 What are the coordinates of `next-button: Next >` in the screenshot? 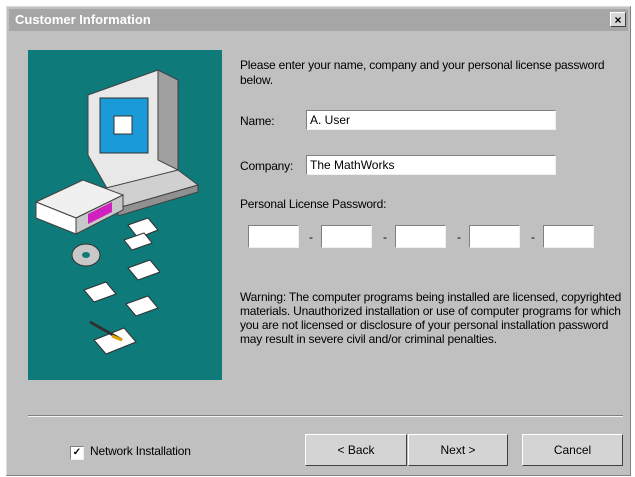 It's located at (458, 450).